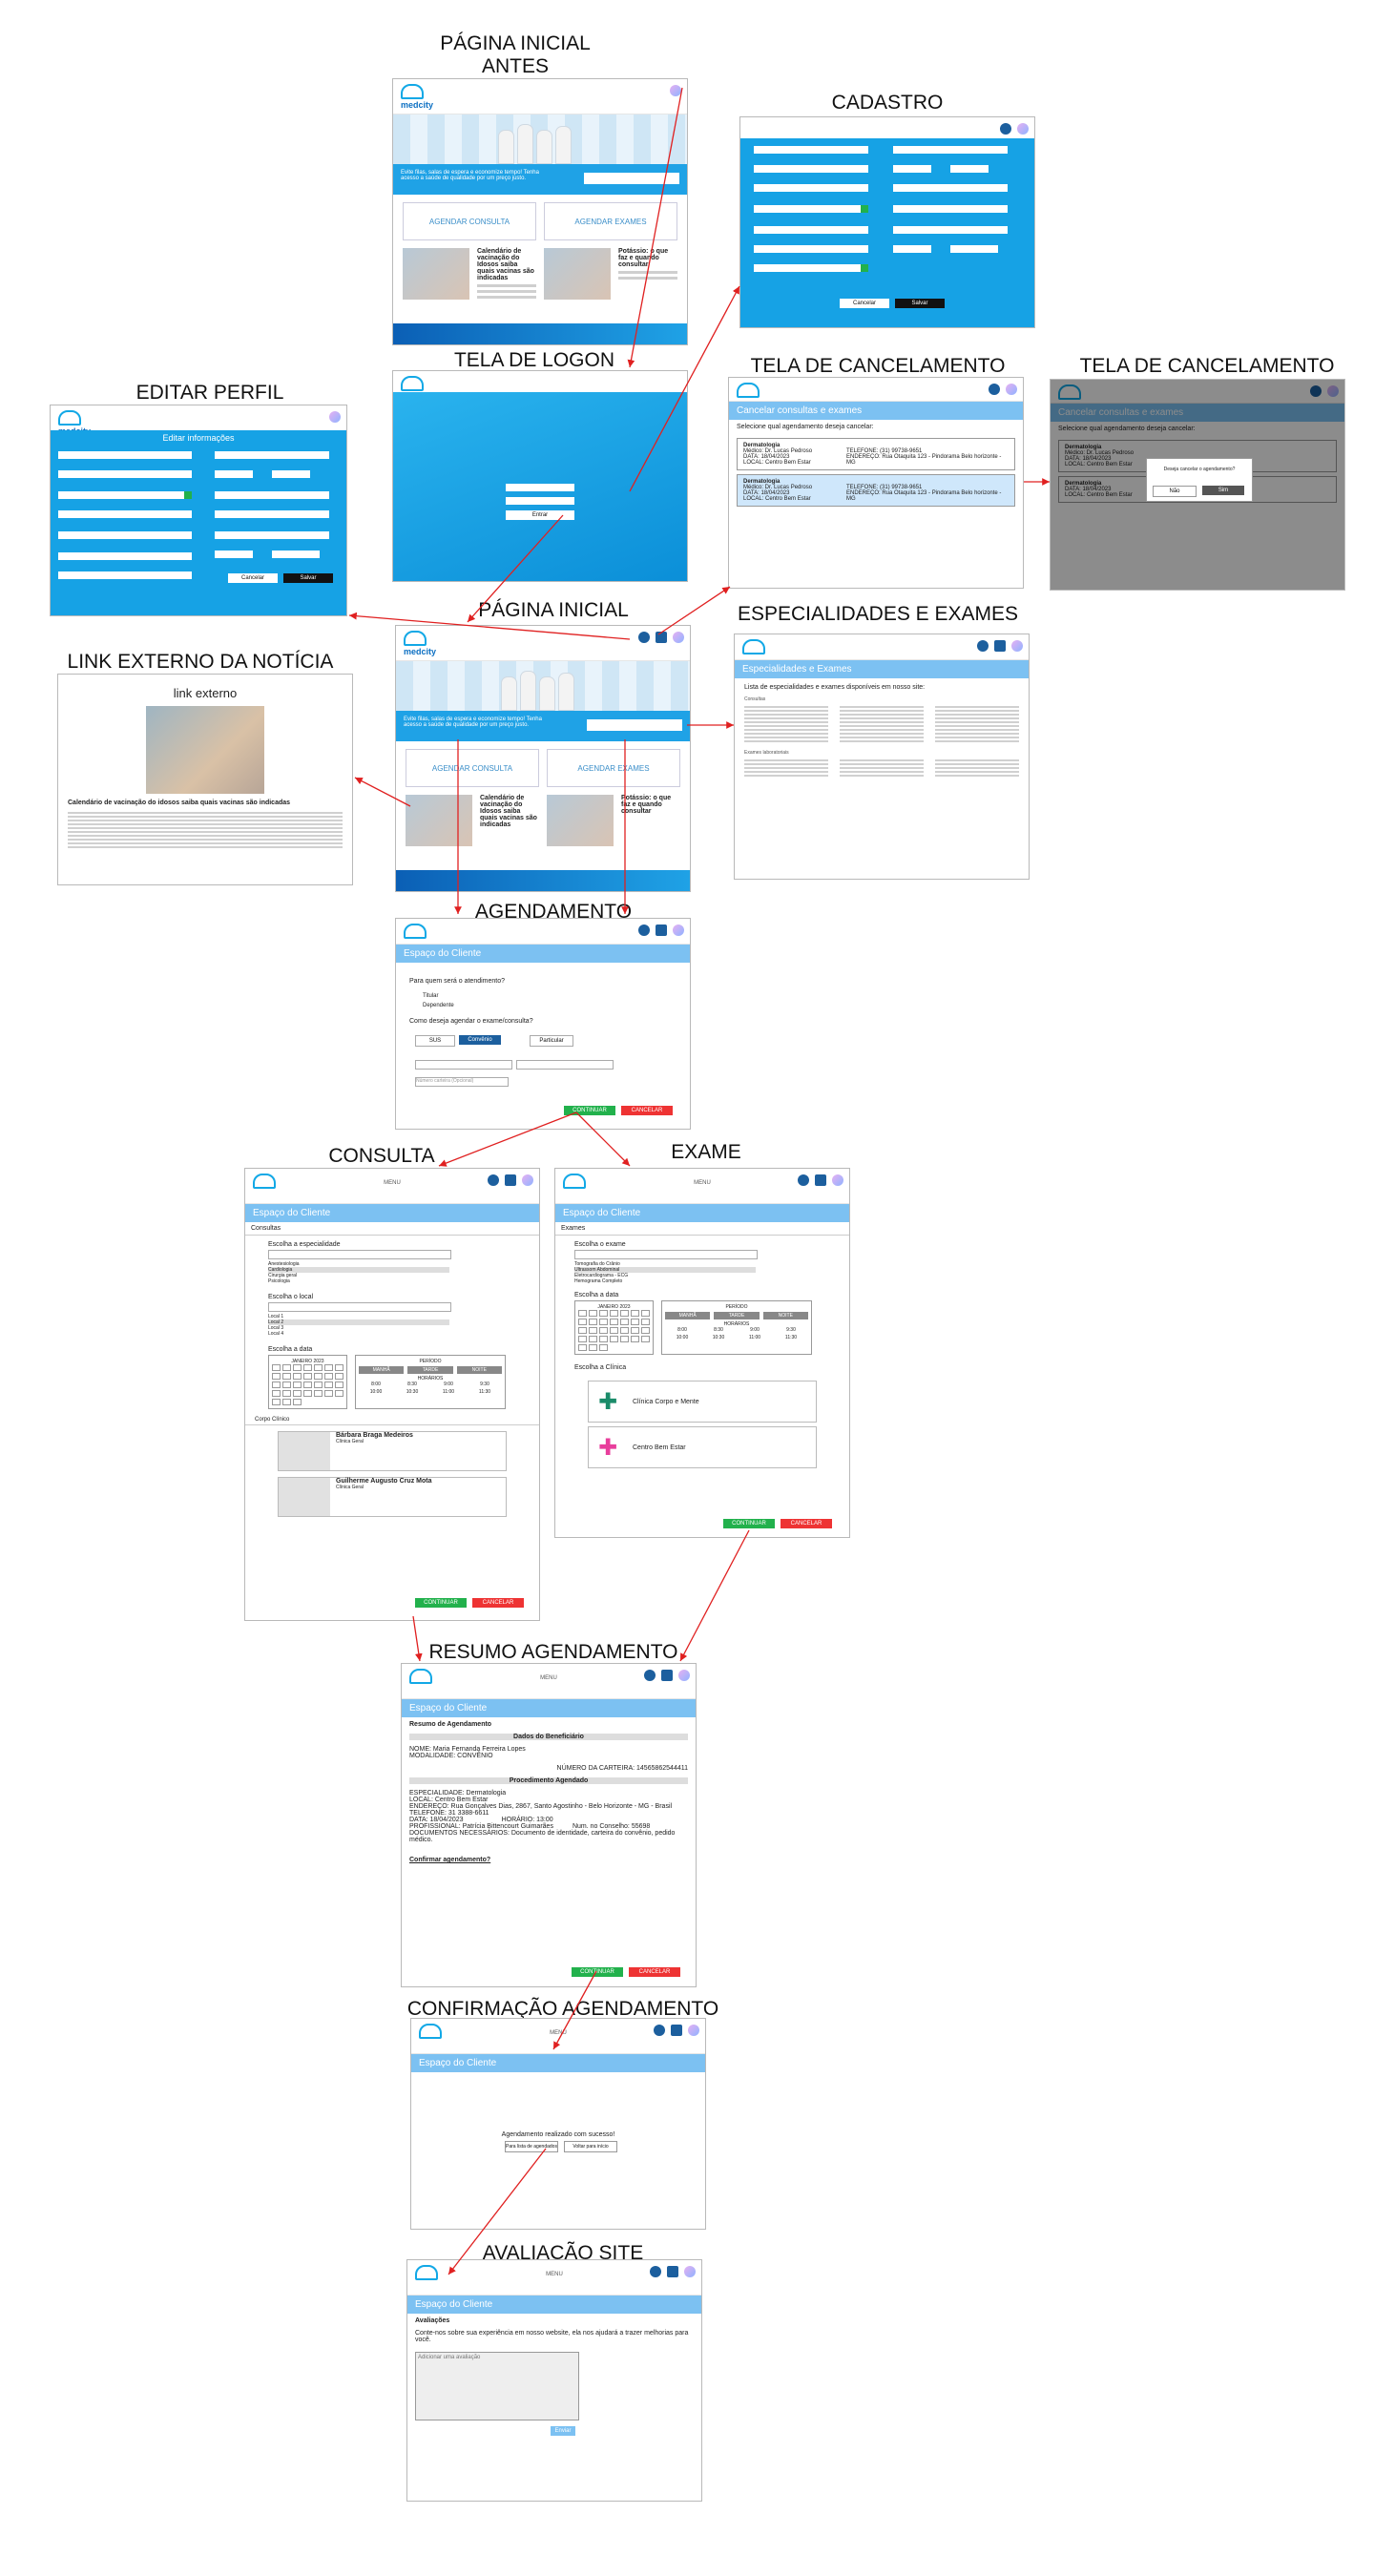  Describe the element at coordinates (485, 1384) in the screenshot. I see `horario-option: 9:30` at that location.